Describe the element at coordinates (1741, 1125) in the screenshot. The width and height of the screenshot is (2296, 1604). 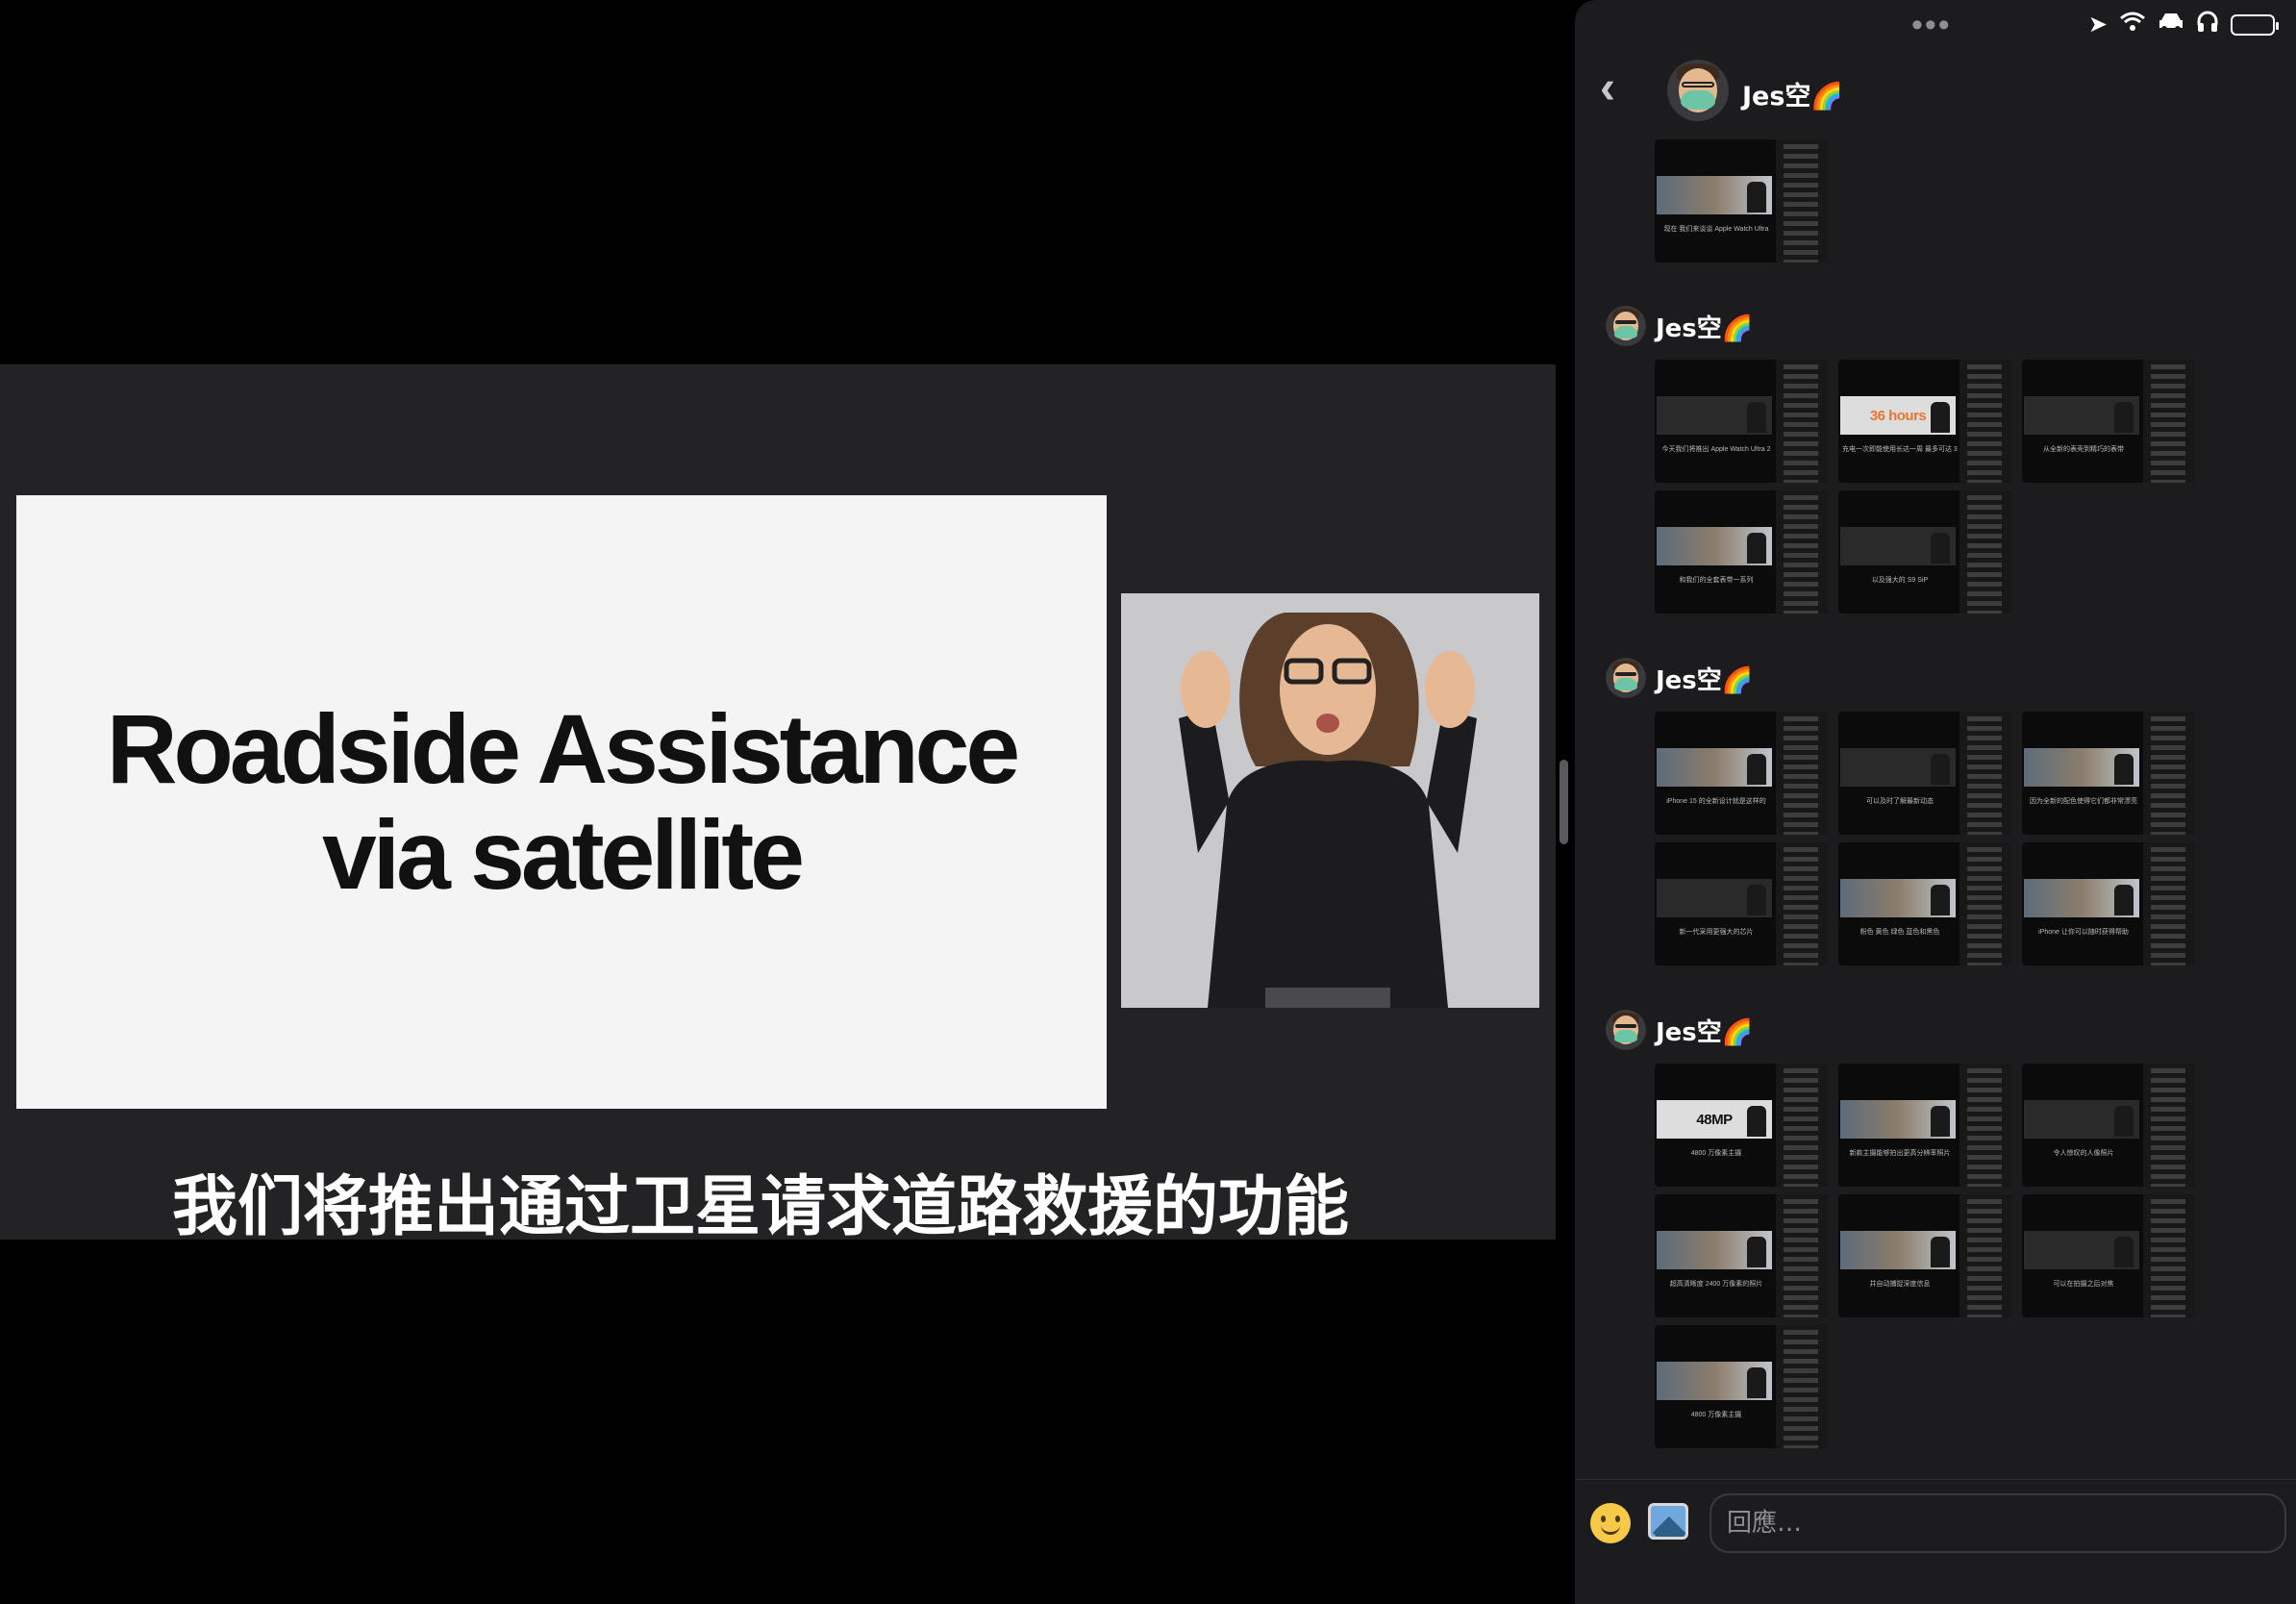
I see `screenshot-thumbnail: 48MP 4800 万像素主摄` at that location.